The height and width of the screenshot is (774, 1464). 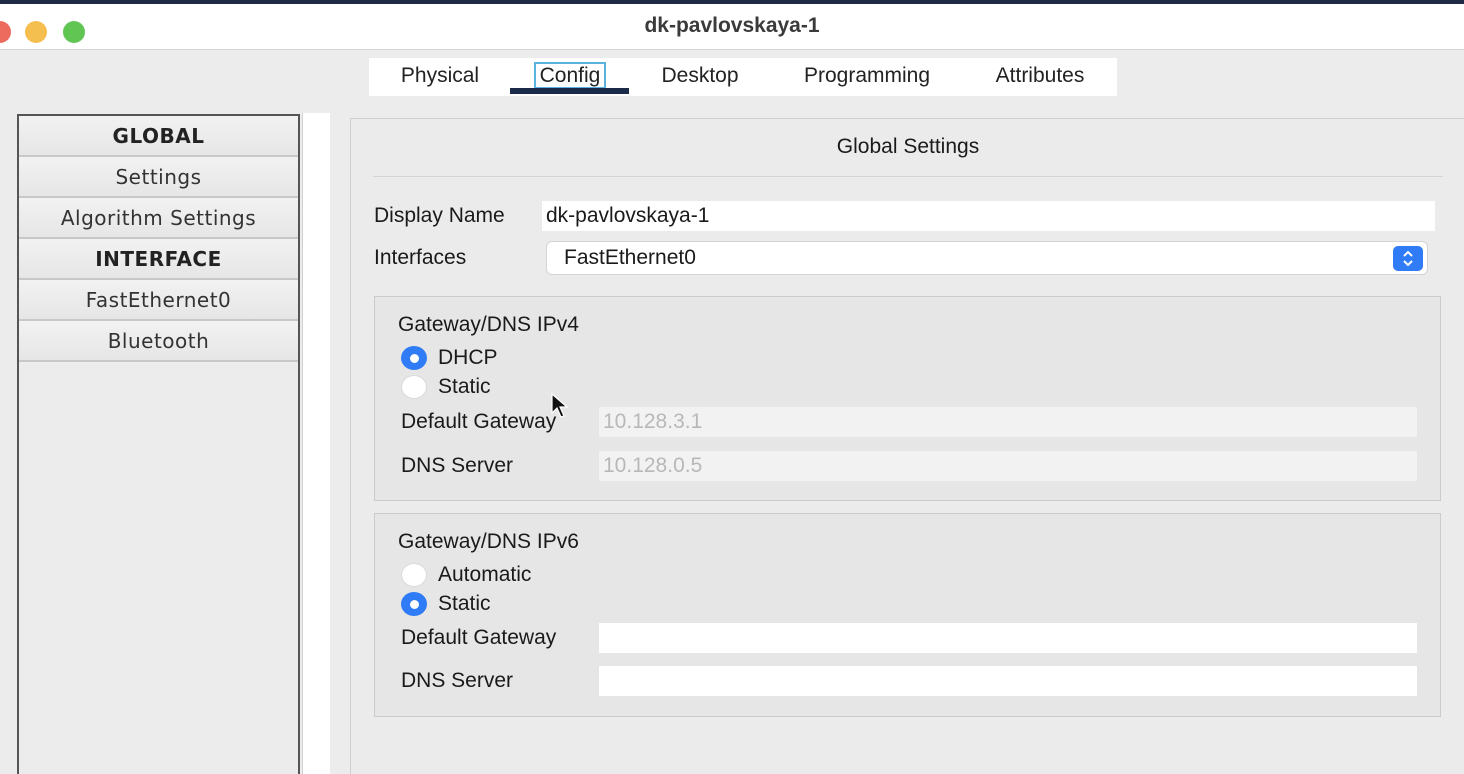 I want to click on mouse-cursor-icon, so click(x=560, y=408).